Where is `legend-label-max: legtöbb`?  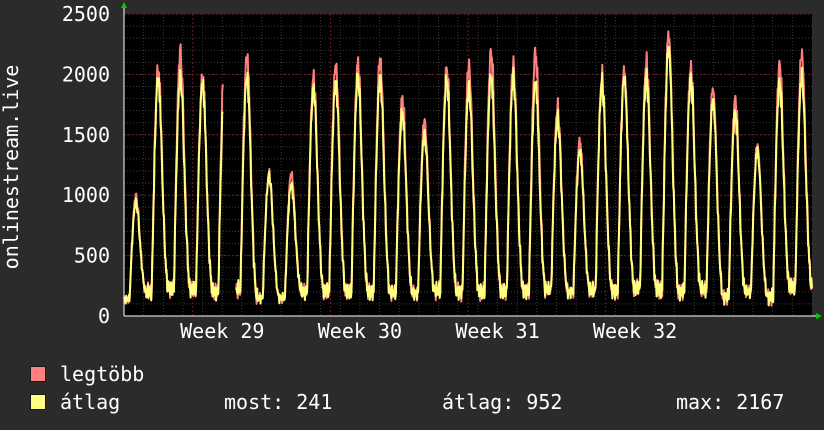
legend-label-max: legtöbb is located at coordinates (102, 374).